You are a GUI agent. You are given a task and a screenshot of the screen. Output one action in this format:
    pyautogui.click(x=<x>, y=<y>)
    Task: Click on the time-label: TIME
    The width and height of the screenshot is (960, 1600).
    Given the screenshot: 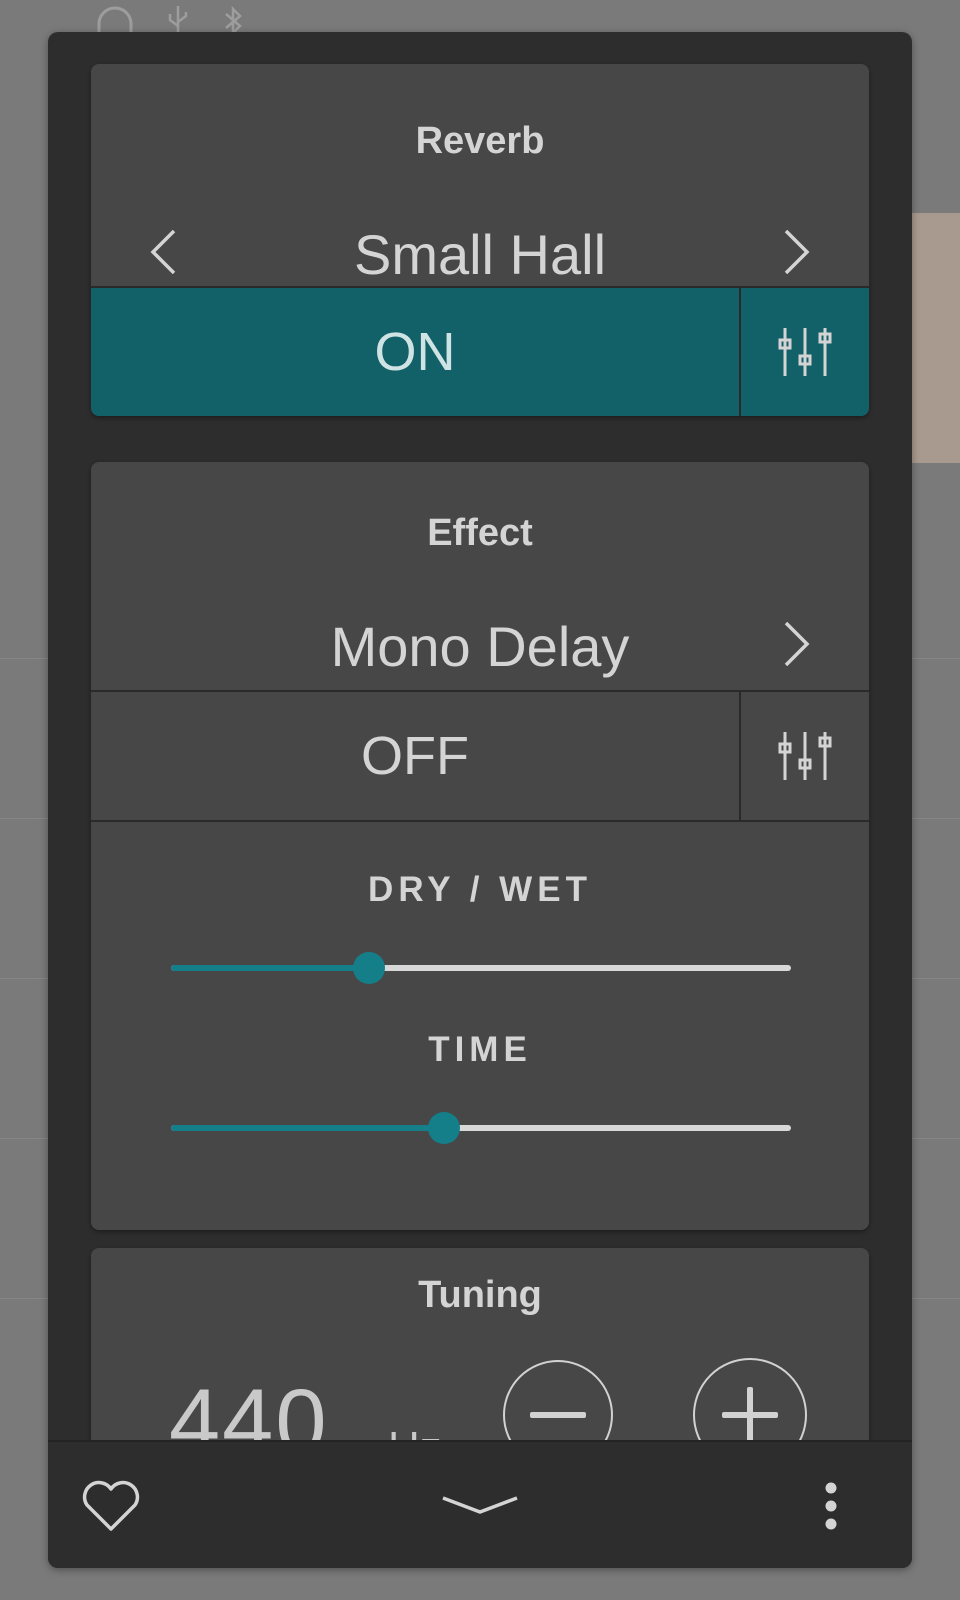 What is the action you would take?
    pyautogui.click(x=480, y=1049)
    